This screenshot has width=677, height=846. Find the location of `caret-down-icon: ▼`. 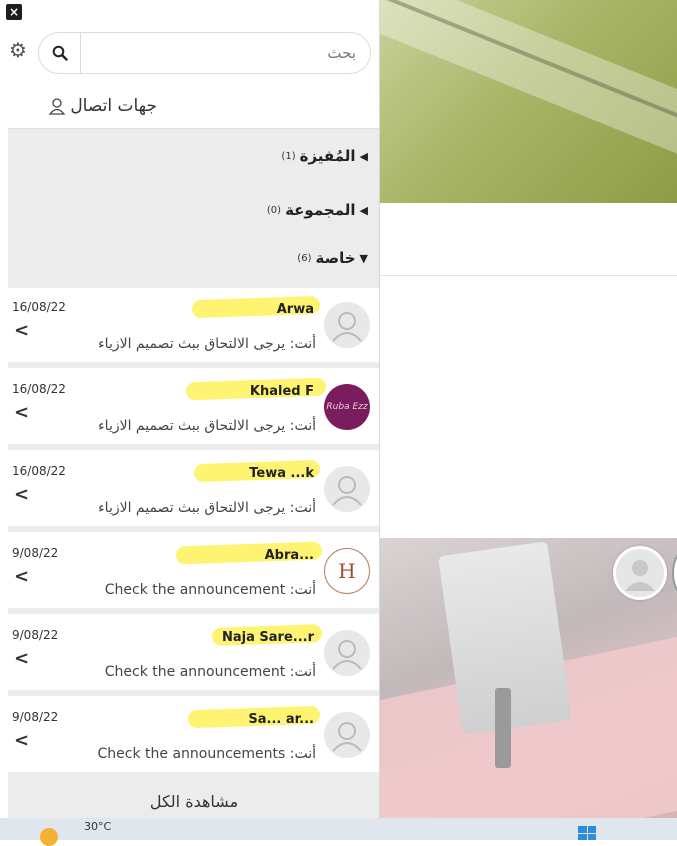

caret-down-icon: ▼ is located at coordinates (363, 258).